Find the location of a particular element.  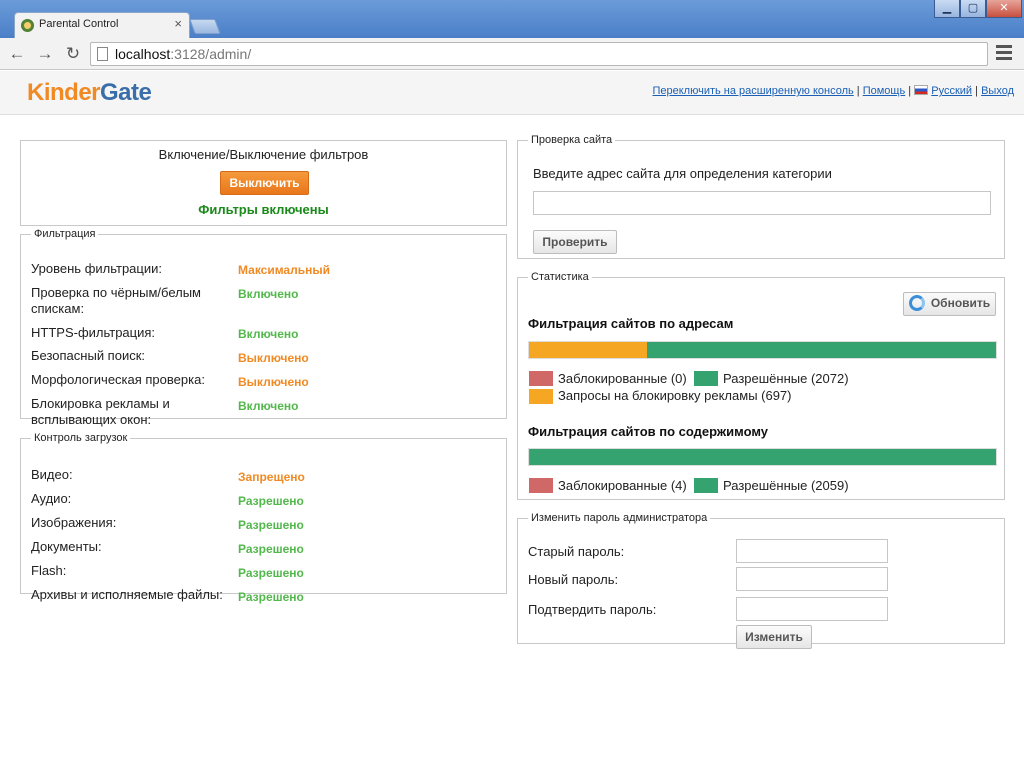

hamburger-menu-icon is located at coordinates (1004, 53).